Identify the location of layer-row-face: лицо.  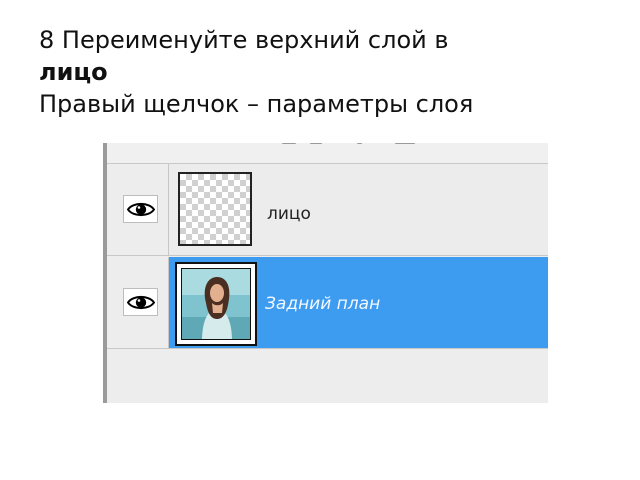
(327, 210).